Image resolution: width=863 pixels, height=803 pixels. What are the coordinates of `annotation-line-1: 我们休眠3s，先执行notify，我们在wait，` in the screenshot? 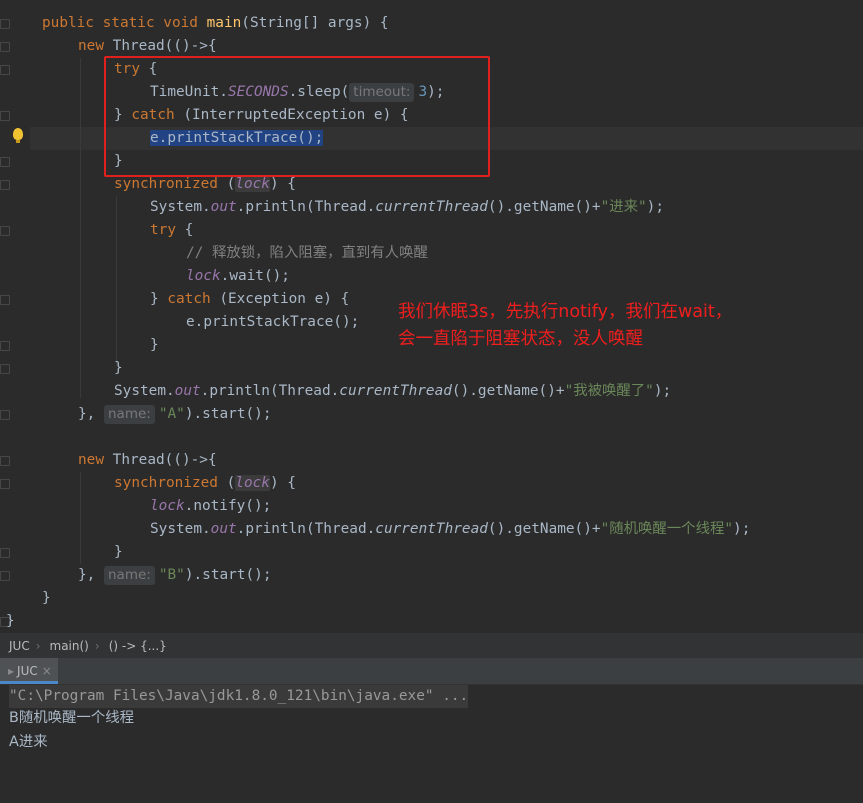 It's located at (565, 312).